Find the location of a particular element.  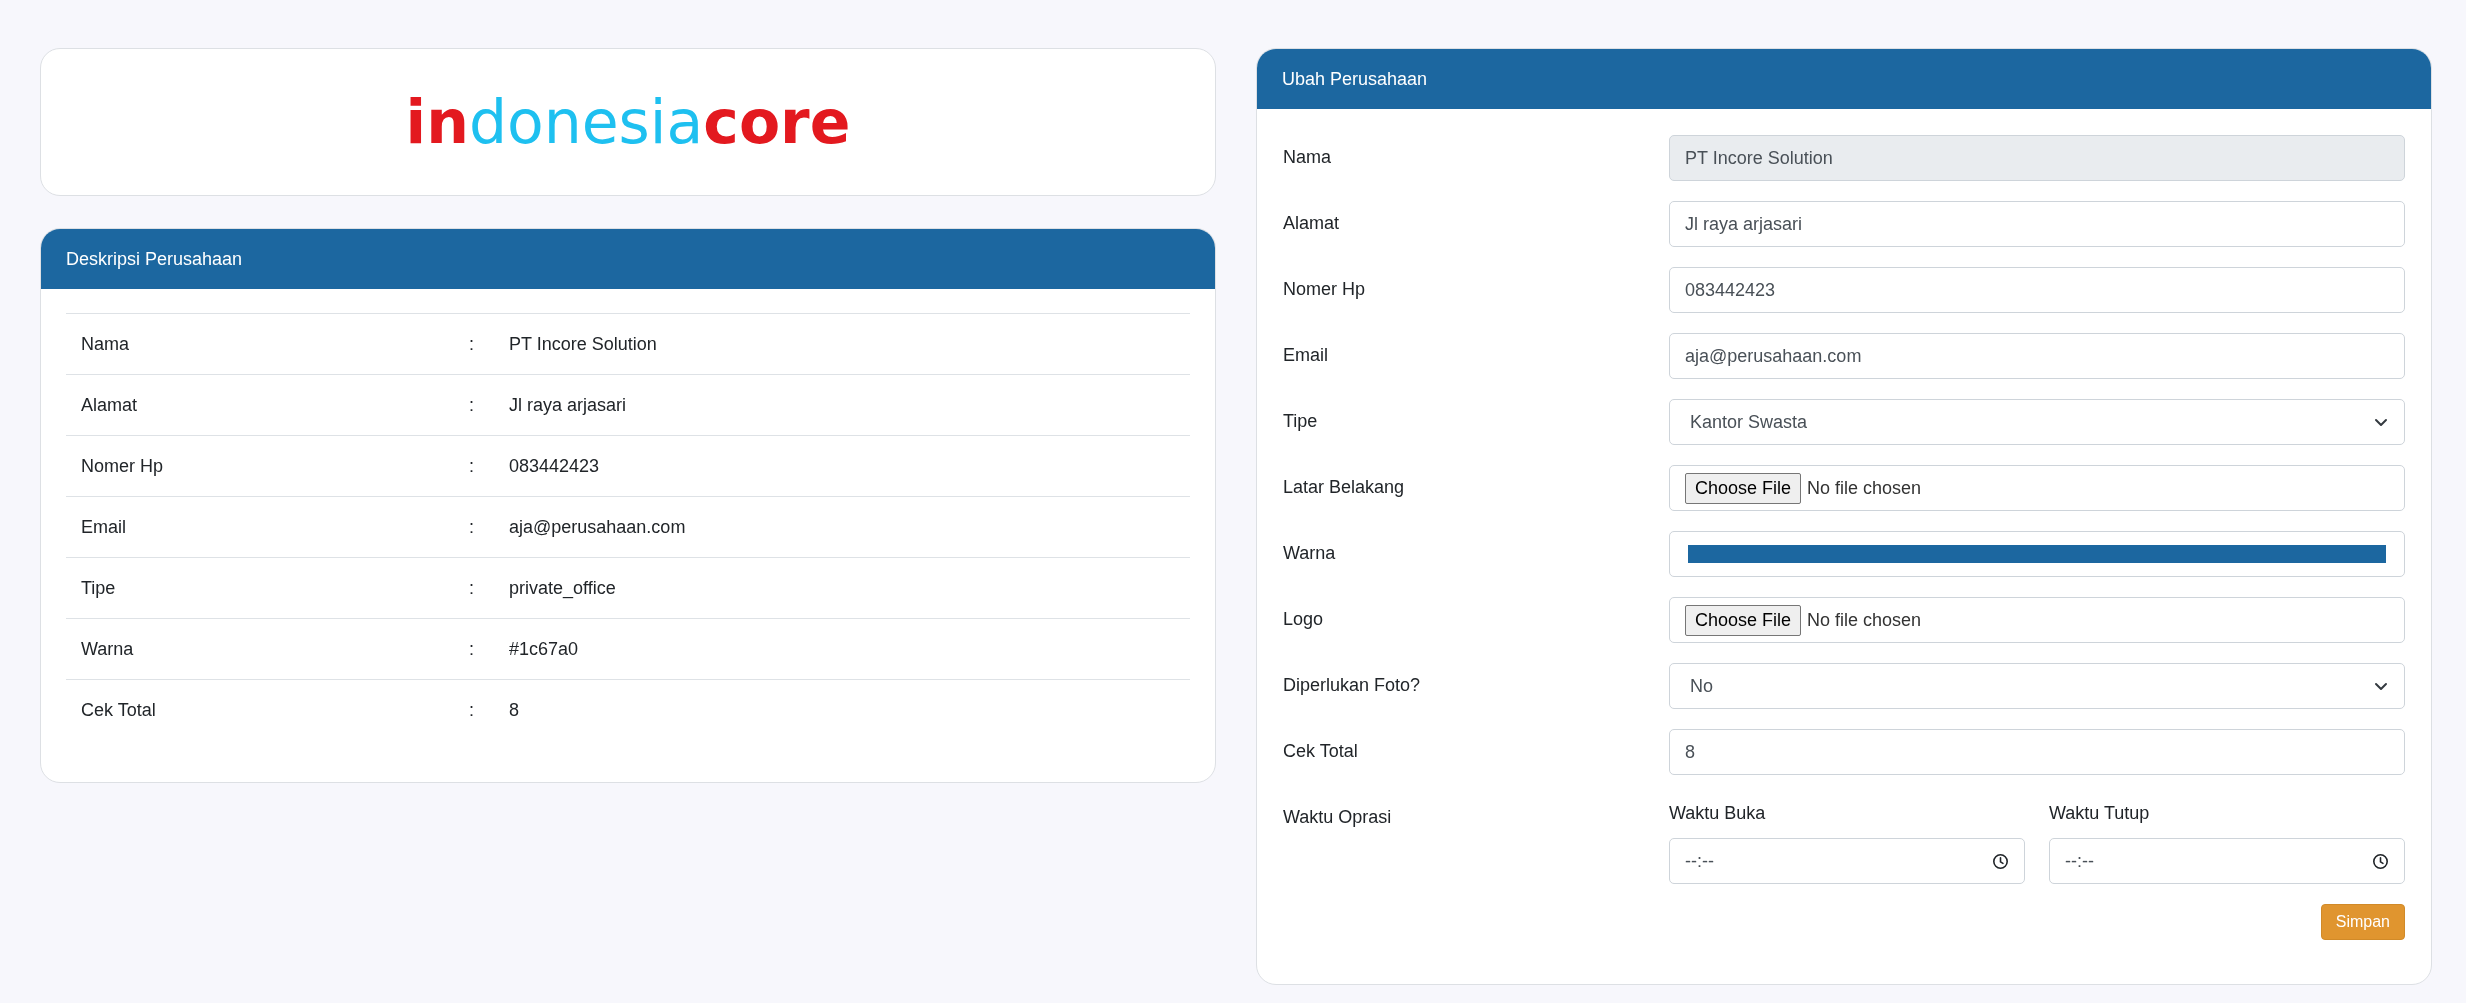

field-value: 083442423 is located at coordinates (554, 466).